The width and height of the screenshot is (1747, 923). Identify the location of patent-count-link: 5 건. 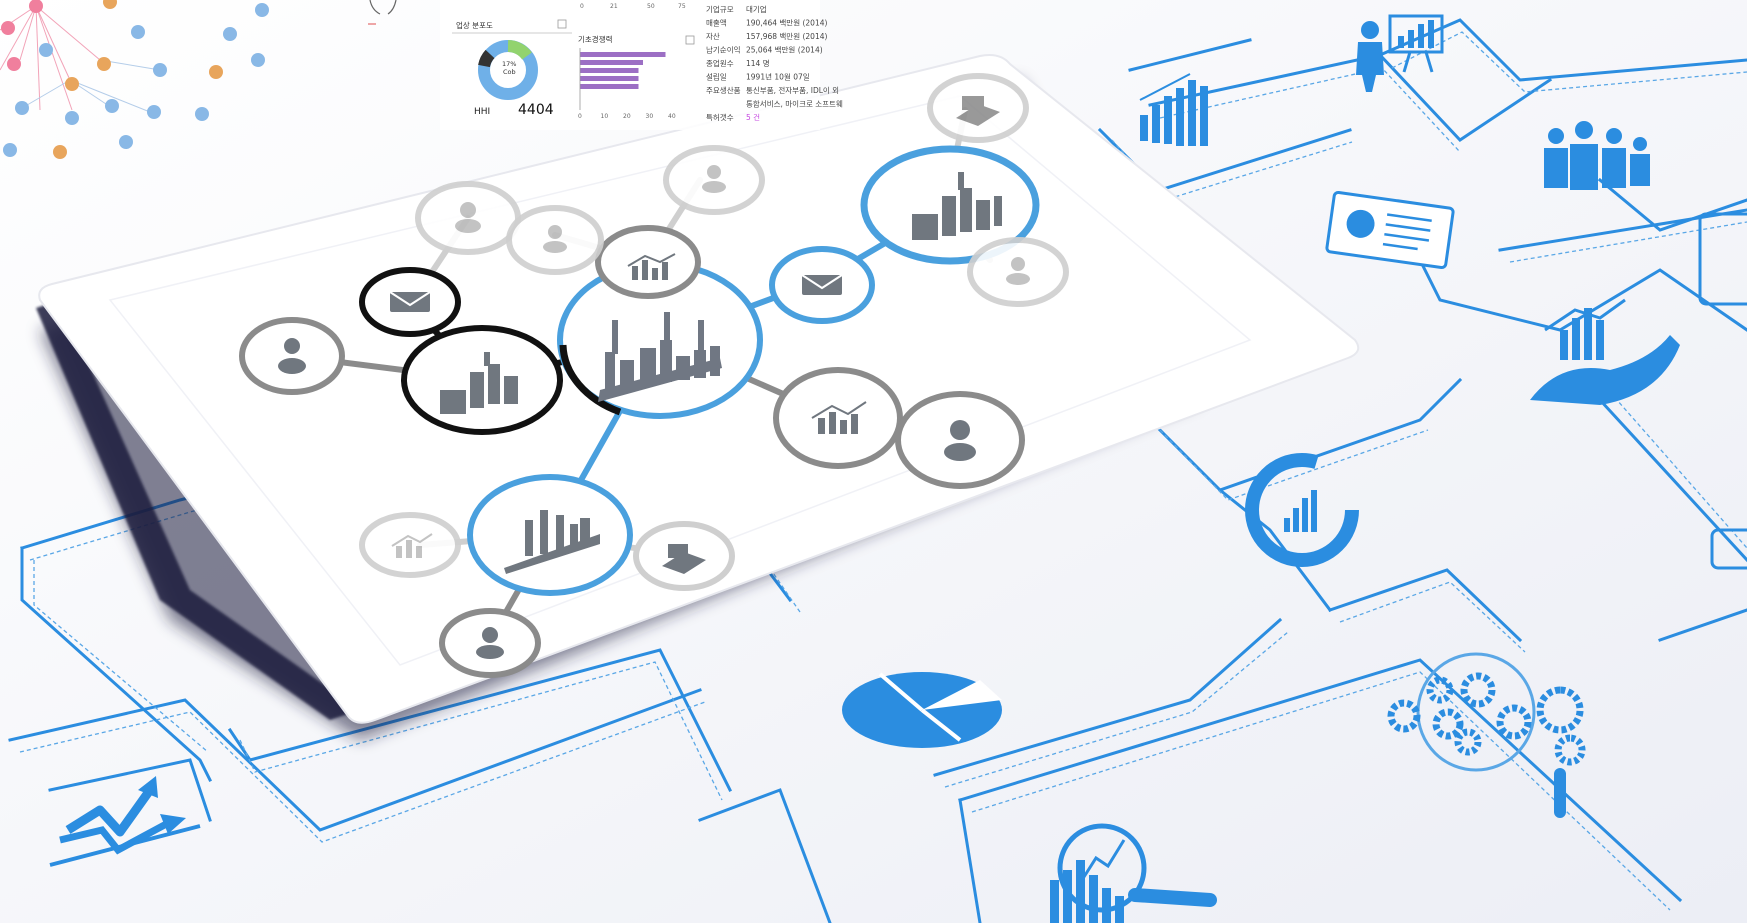
(753, 117).